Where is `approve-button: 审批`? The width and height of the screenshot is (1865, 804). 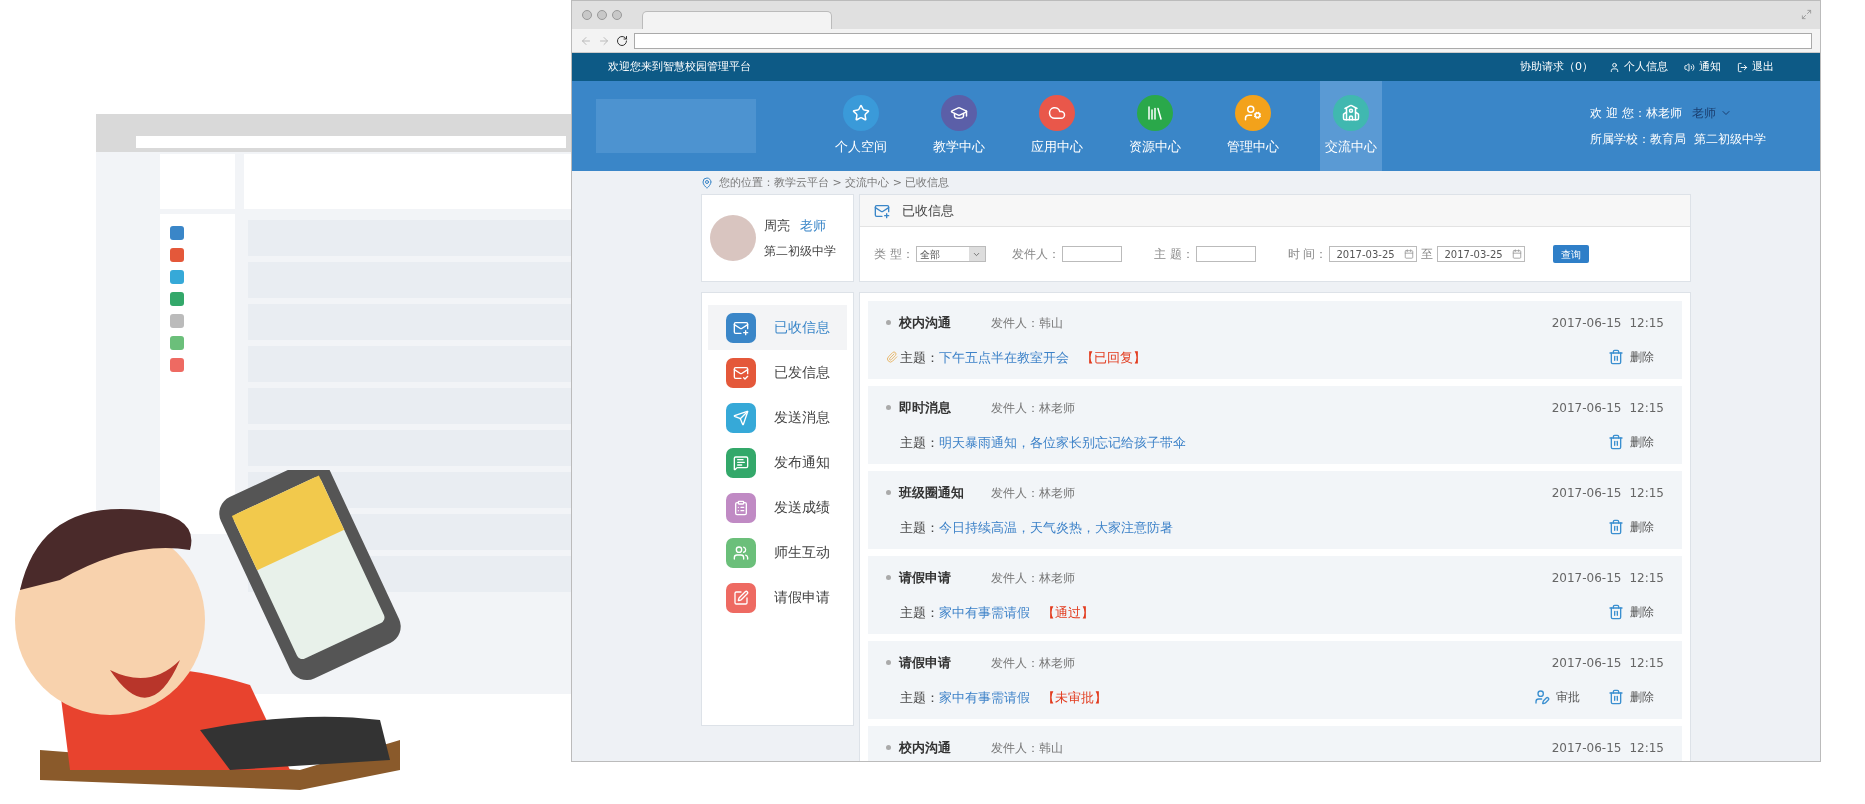
approve-button: 审批 is located at coordinates (1557, 697).